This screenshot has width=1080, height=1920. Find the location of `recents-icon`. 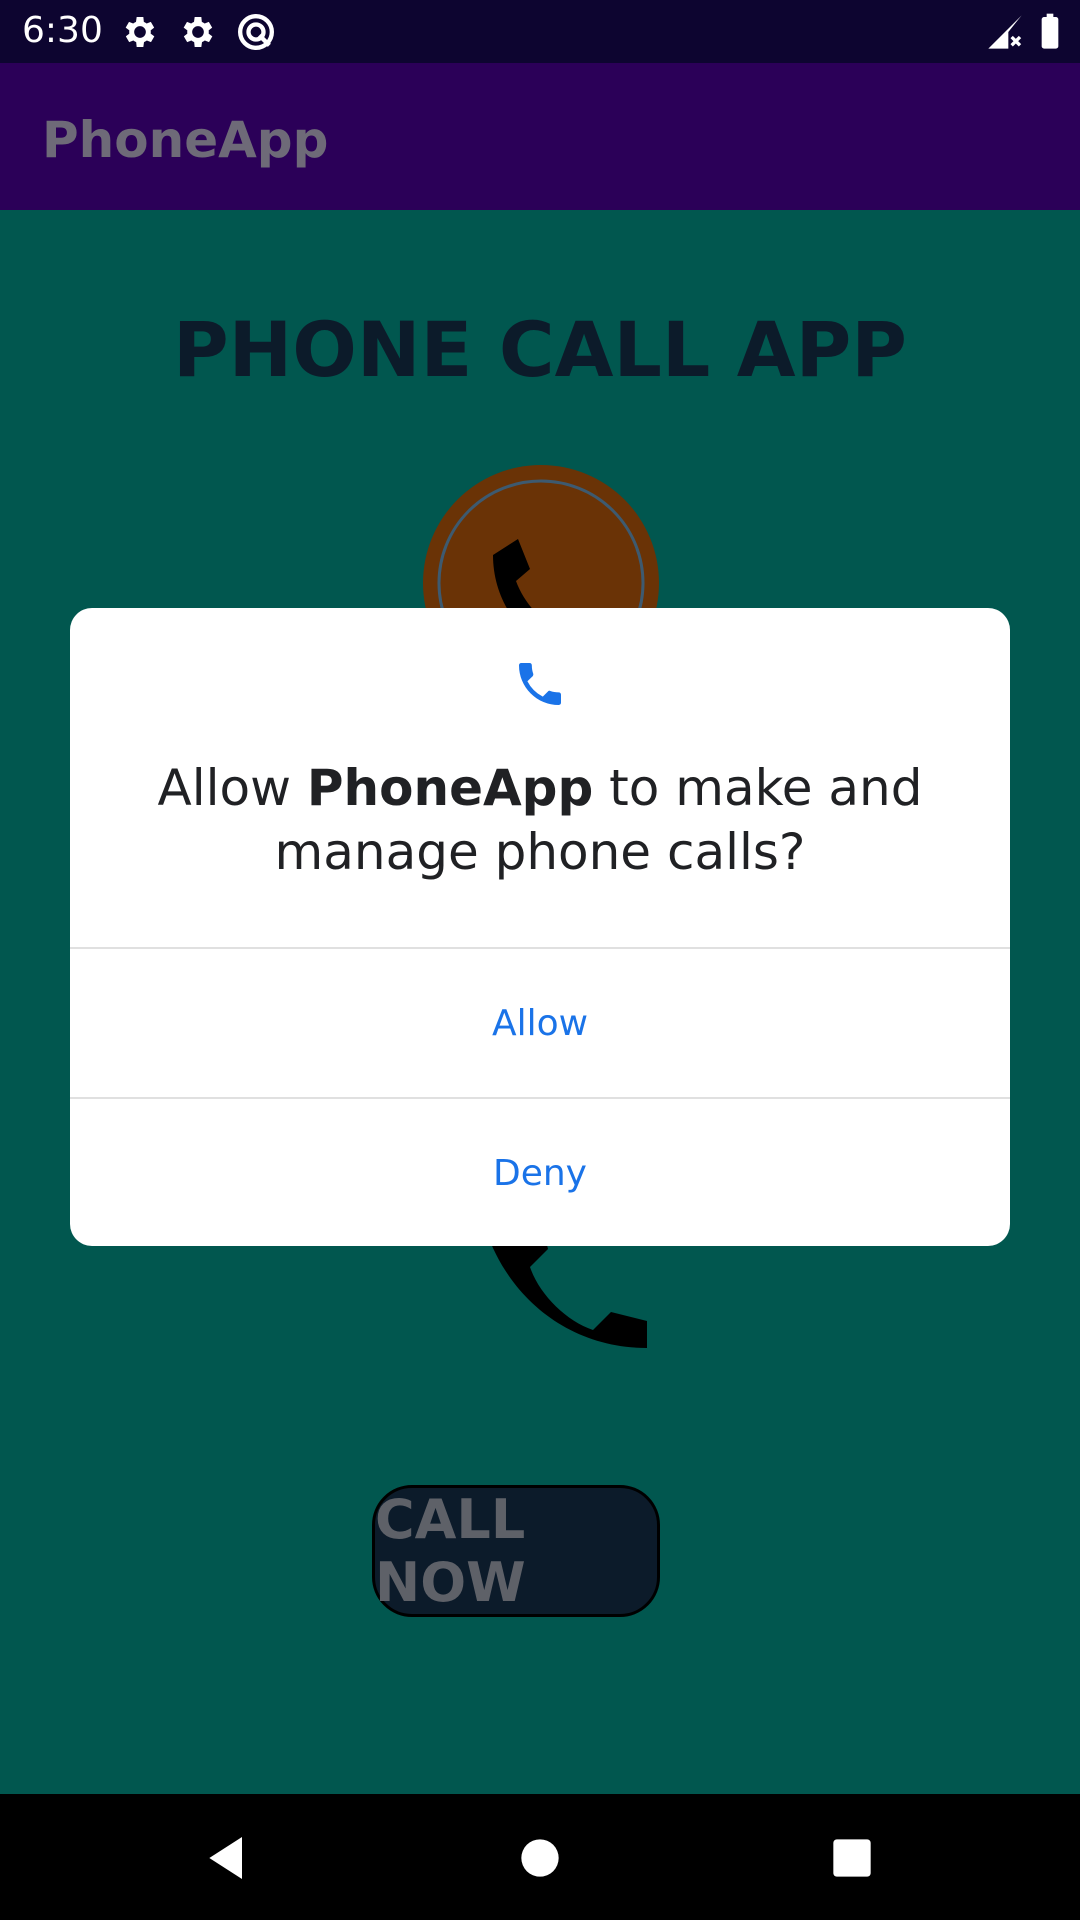

recents-icon is located at coordinates (852, 1858).